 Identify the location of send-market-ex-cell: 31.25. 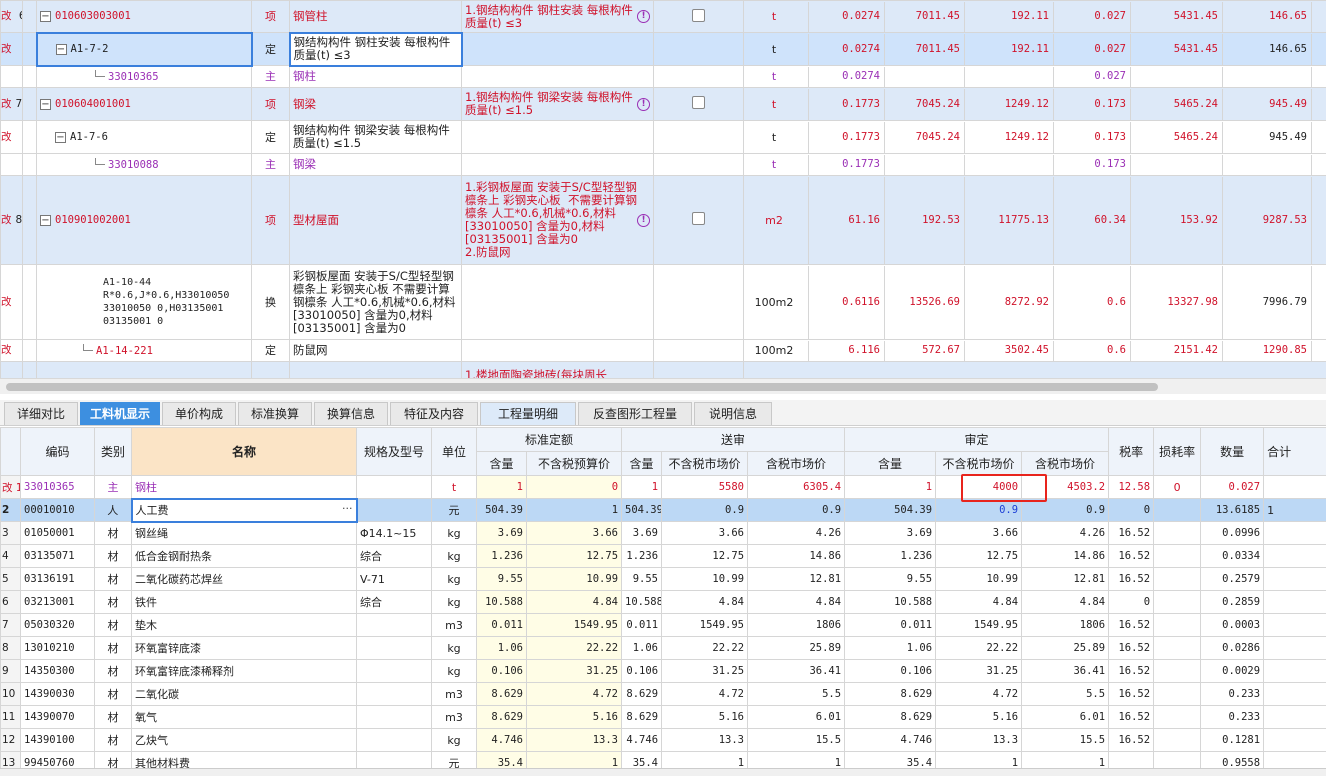
(705, 671).